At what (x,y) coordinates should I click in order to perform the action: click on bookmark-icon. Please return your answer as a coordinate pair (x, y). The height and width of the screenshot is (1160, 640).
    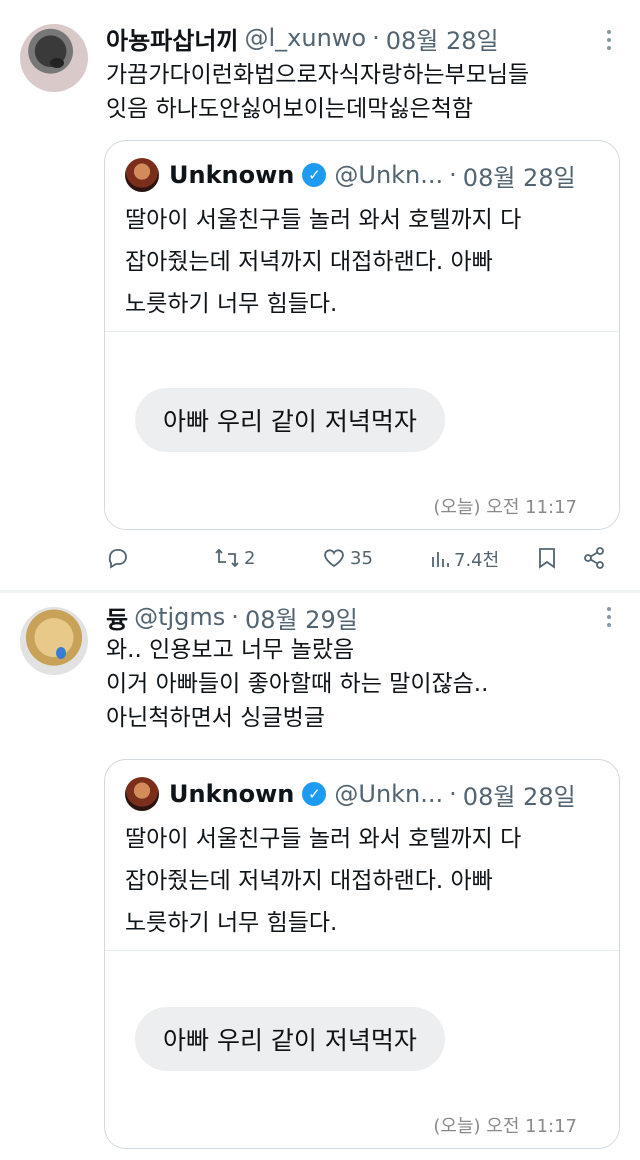
    Looking at the image, I should click on (547, 558).